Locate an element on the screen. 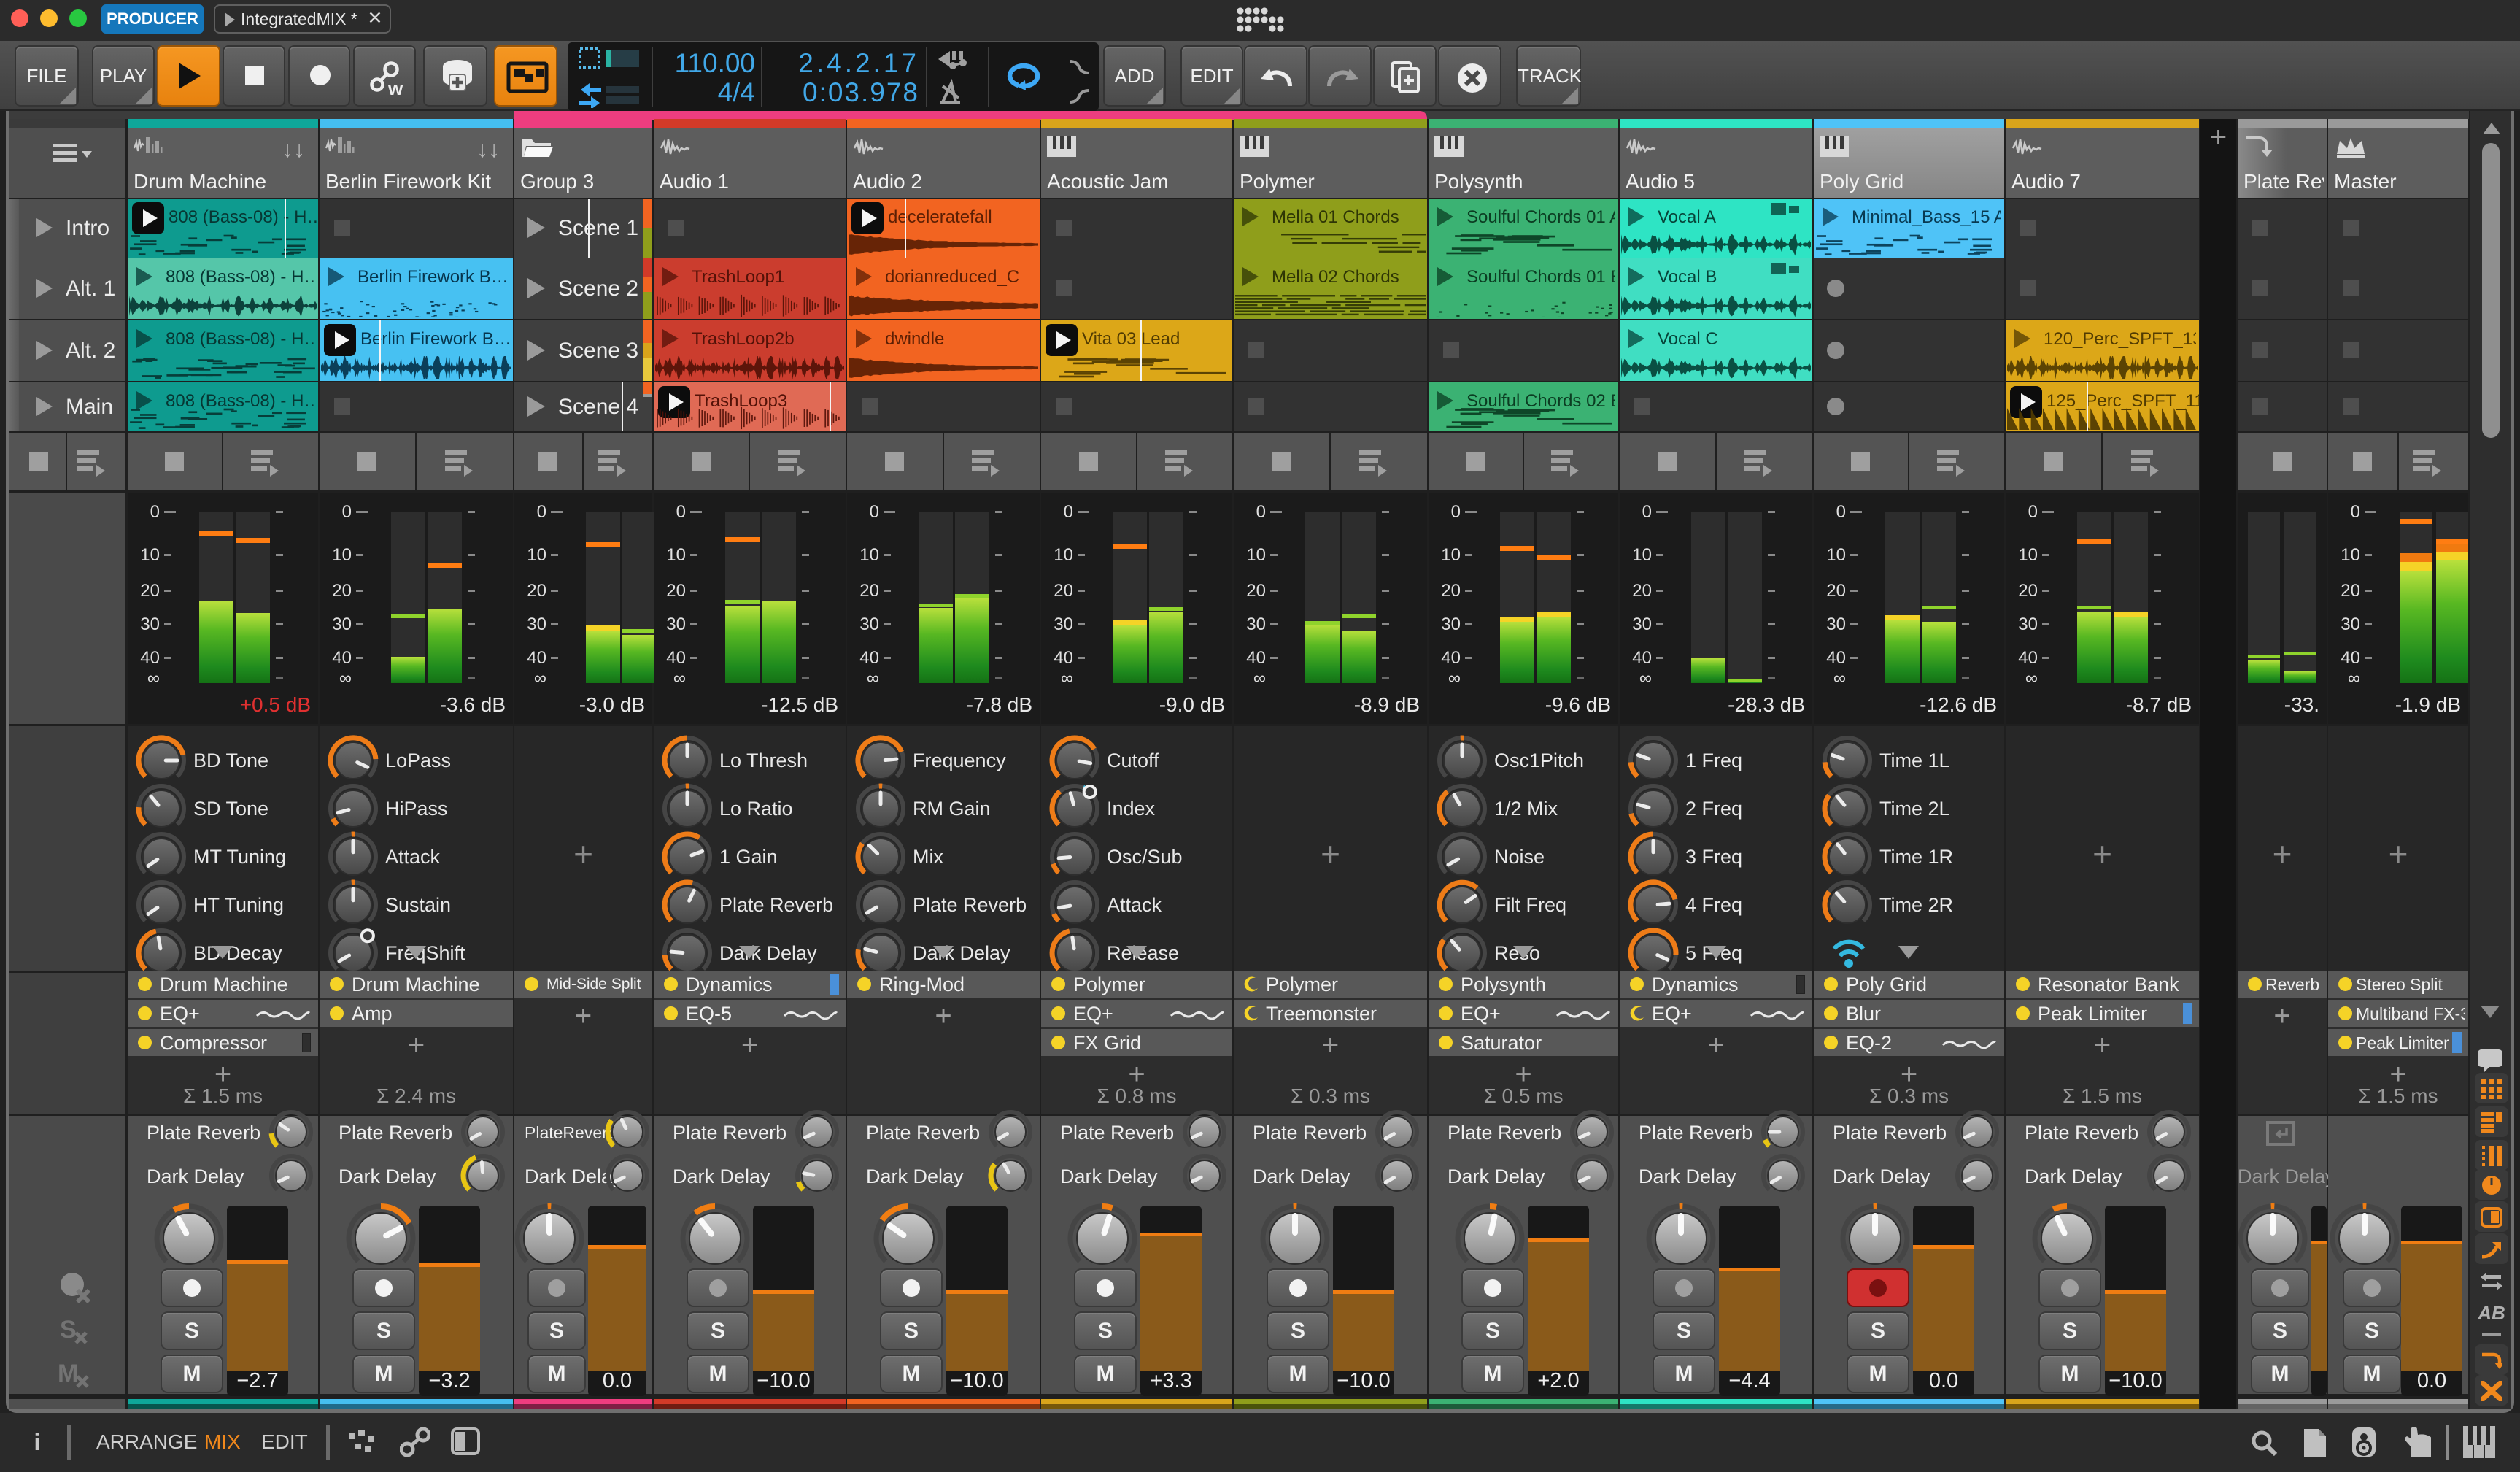 The height and width of the screenshot is (1472, 2520). svg-text: S is located at coordinates (68, 1330).